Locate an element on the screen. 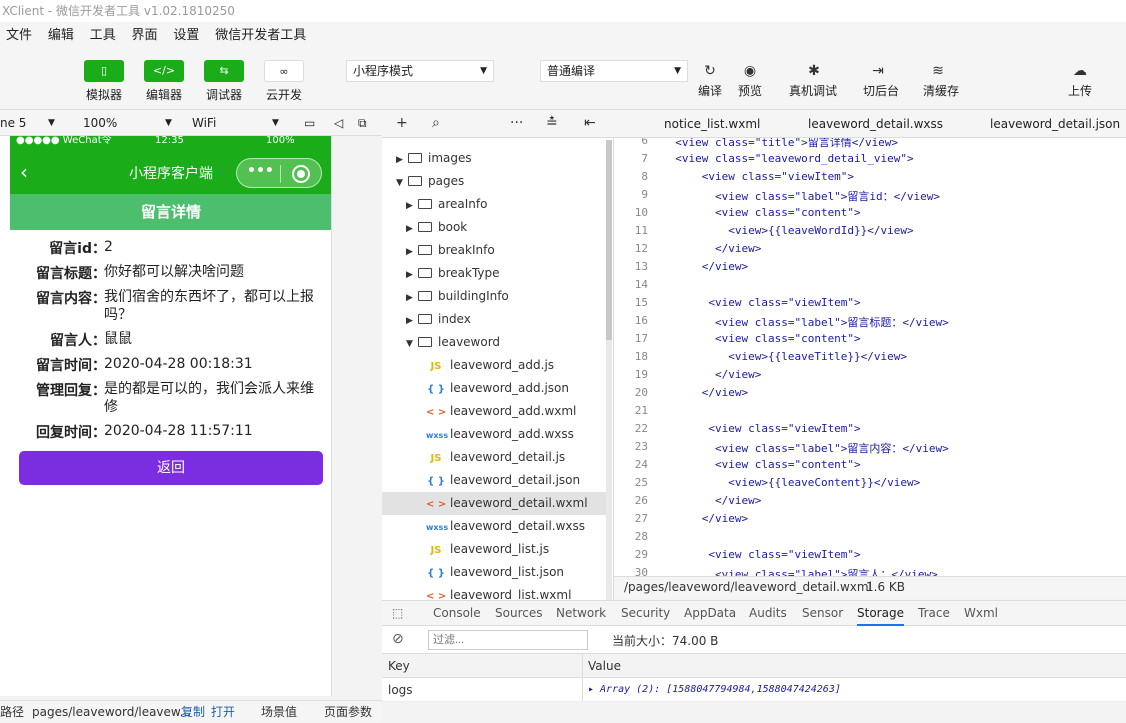 The image size is (1126, 723). folder-item: ▶ index is located at coordinates (494, 319).